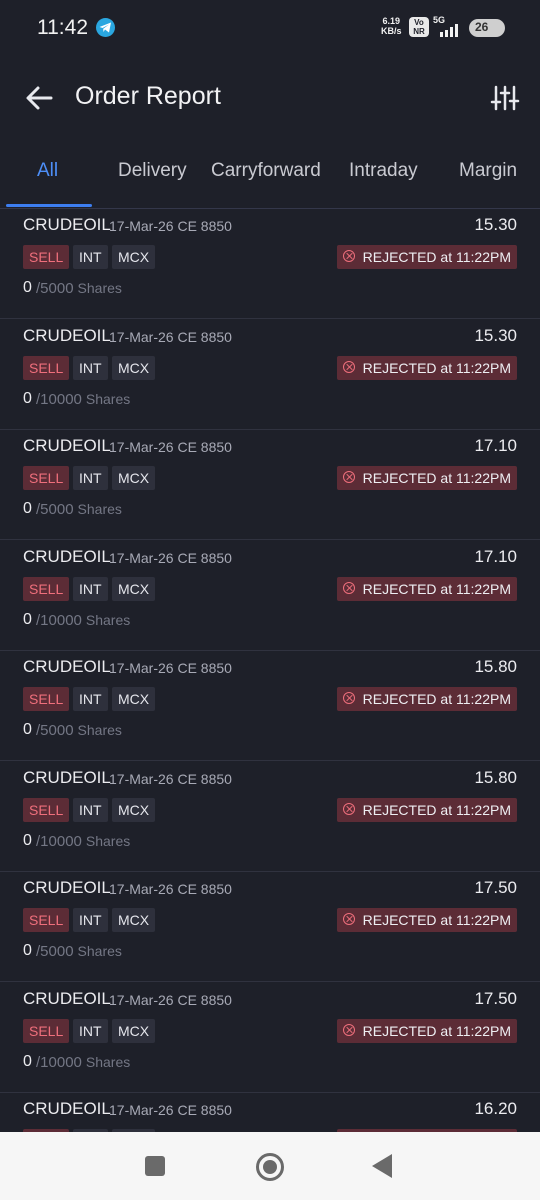 Image resolution: width=540 pixels, height=1200 pixels. Describe the element at coordinates (391, 26) in the screenshot. I see `network-speed: 6.19 KB/s` at that location.